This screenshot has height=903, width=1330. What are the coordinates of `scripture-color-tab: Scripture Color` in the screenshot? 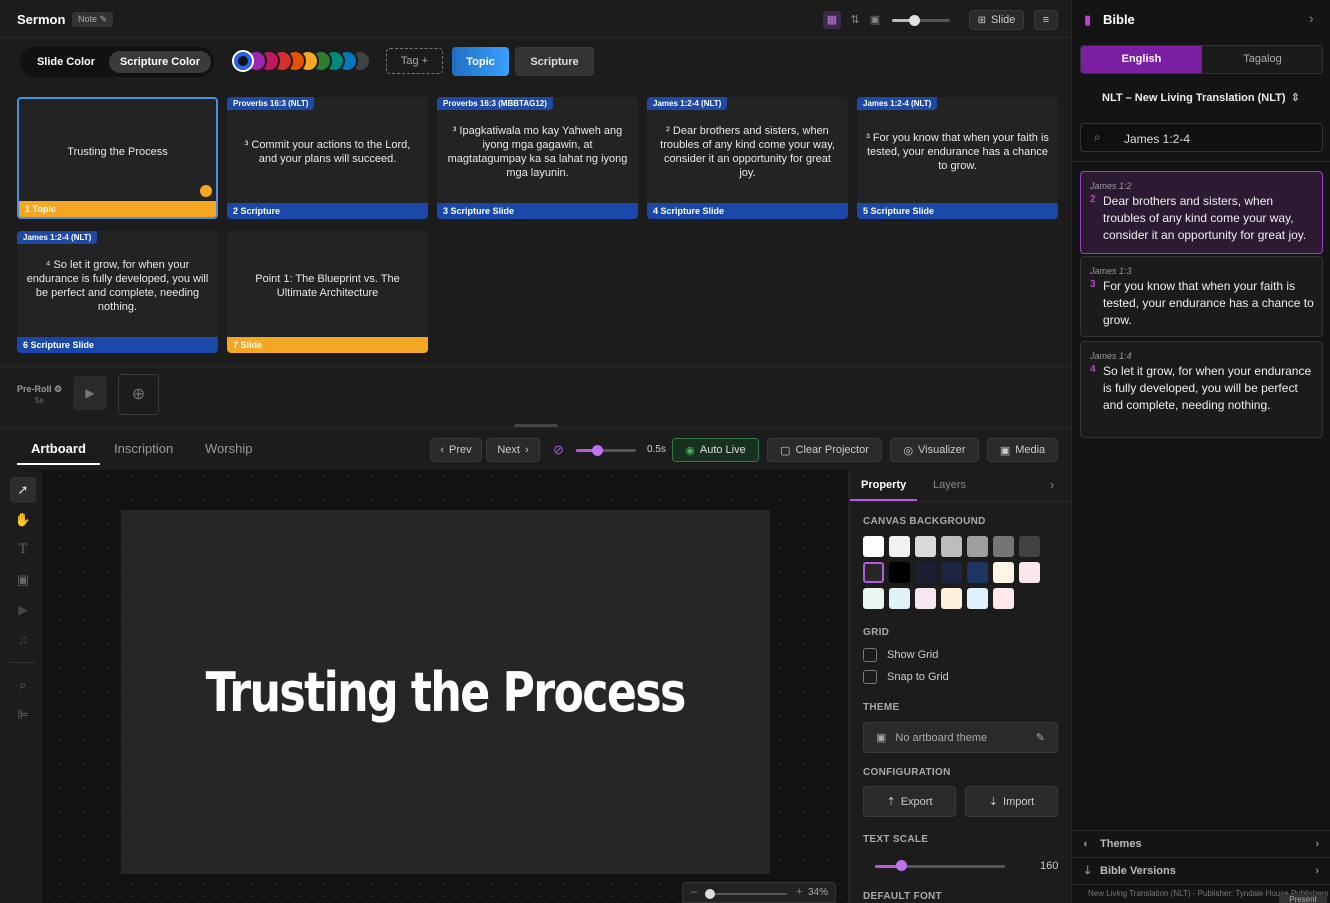 It's located at (160, 62).